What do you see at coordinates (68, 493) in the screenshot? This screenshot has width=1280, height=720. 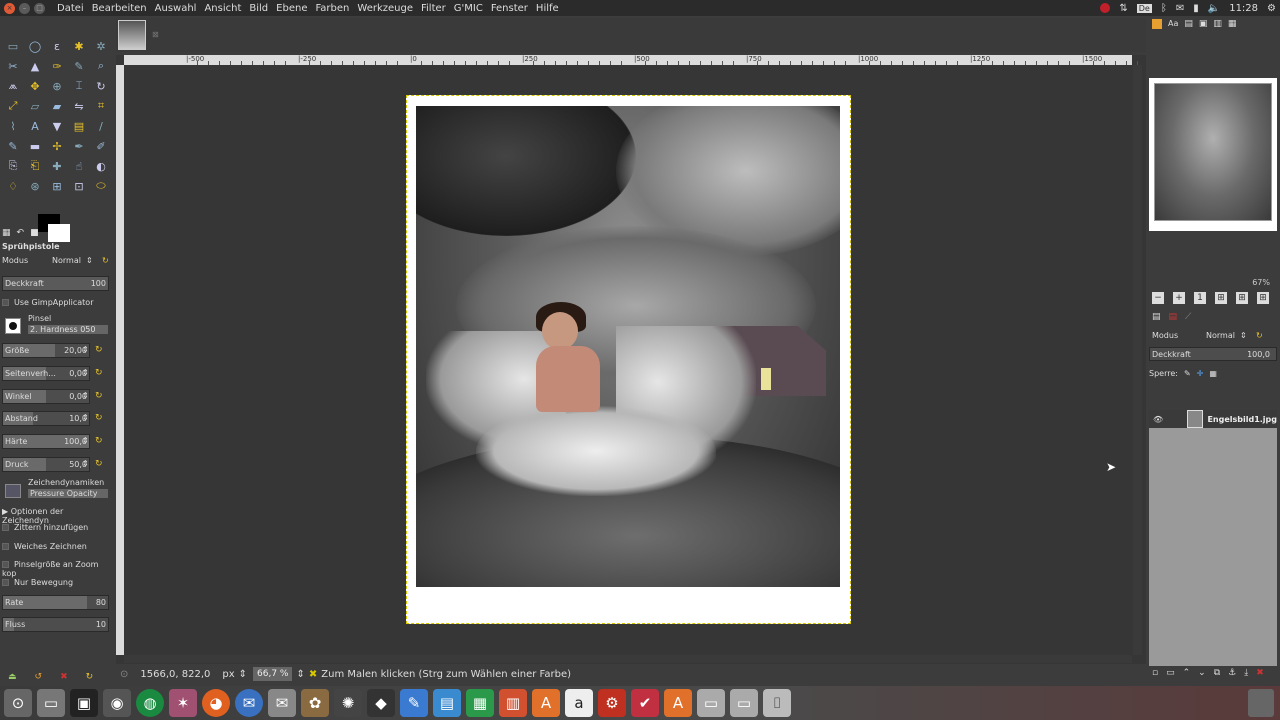 I see `dynamics-name: Pressure Opacity` at bounding box center [68, 493].